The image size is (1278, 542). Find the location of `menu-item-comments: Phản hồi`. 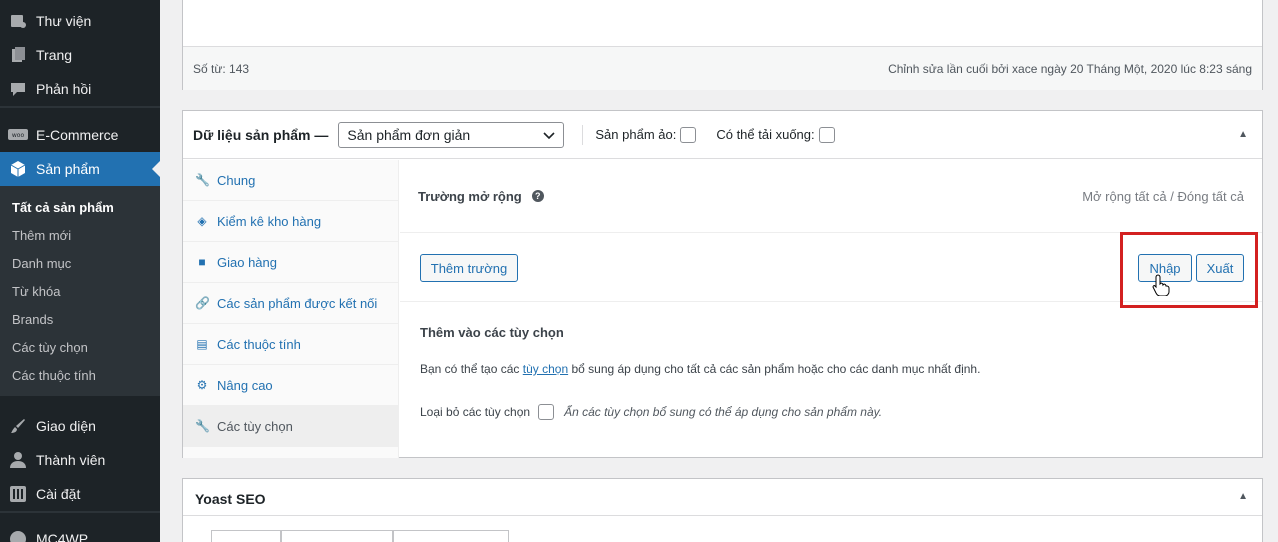

menu-item-comments: Phản hồi is located at coordinates (80, 89).